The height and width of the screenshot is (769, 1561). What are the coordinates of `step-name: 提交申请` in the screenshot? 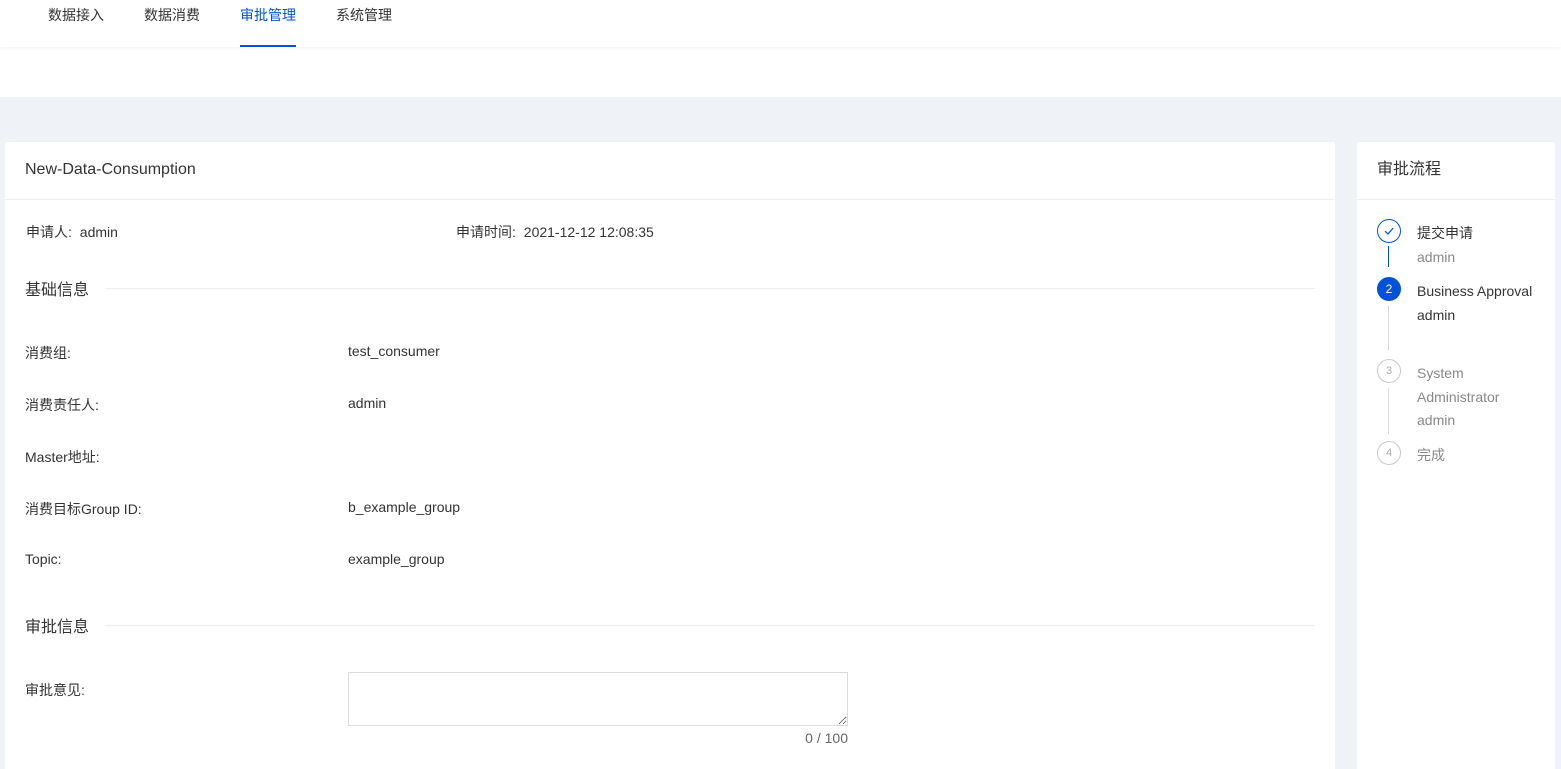 It's located at (1445, 233).